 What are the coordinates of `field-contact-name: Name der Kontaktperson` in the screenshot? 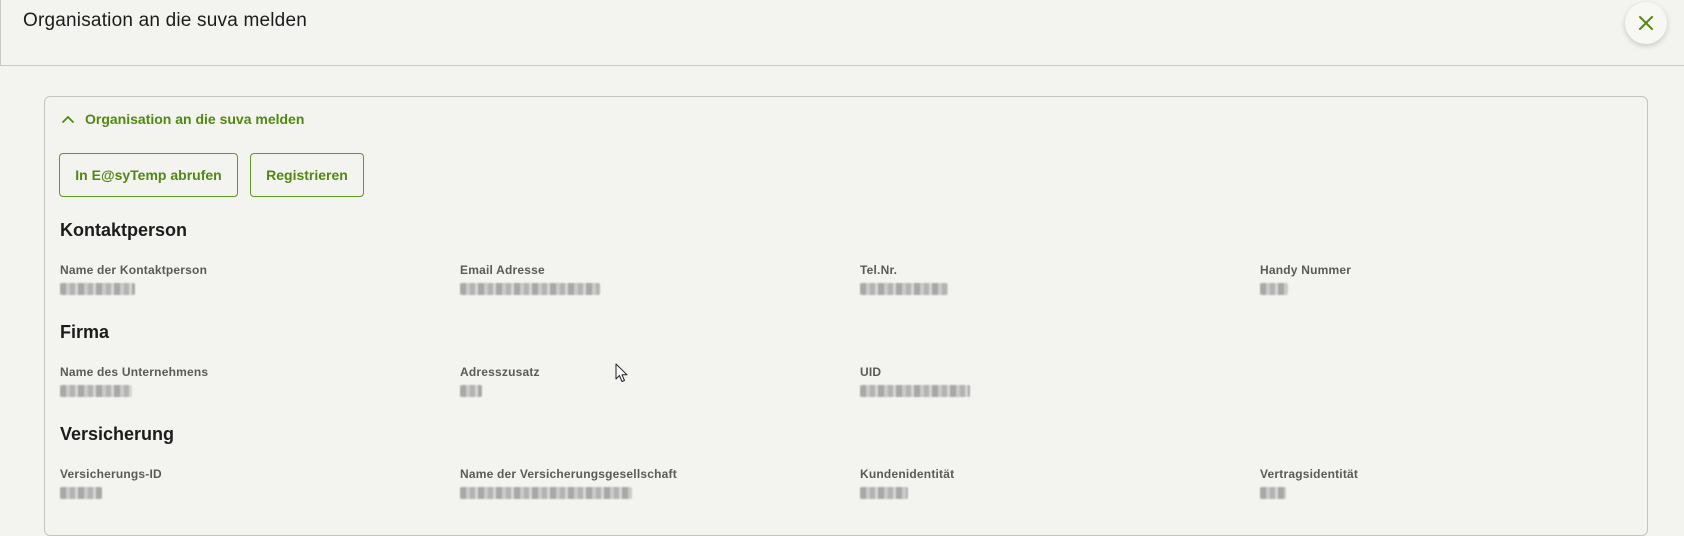 It's located at (250, 279).